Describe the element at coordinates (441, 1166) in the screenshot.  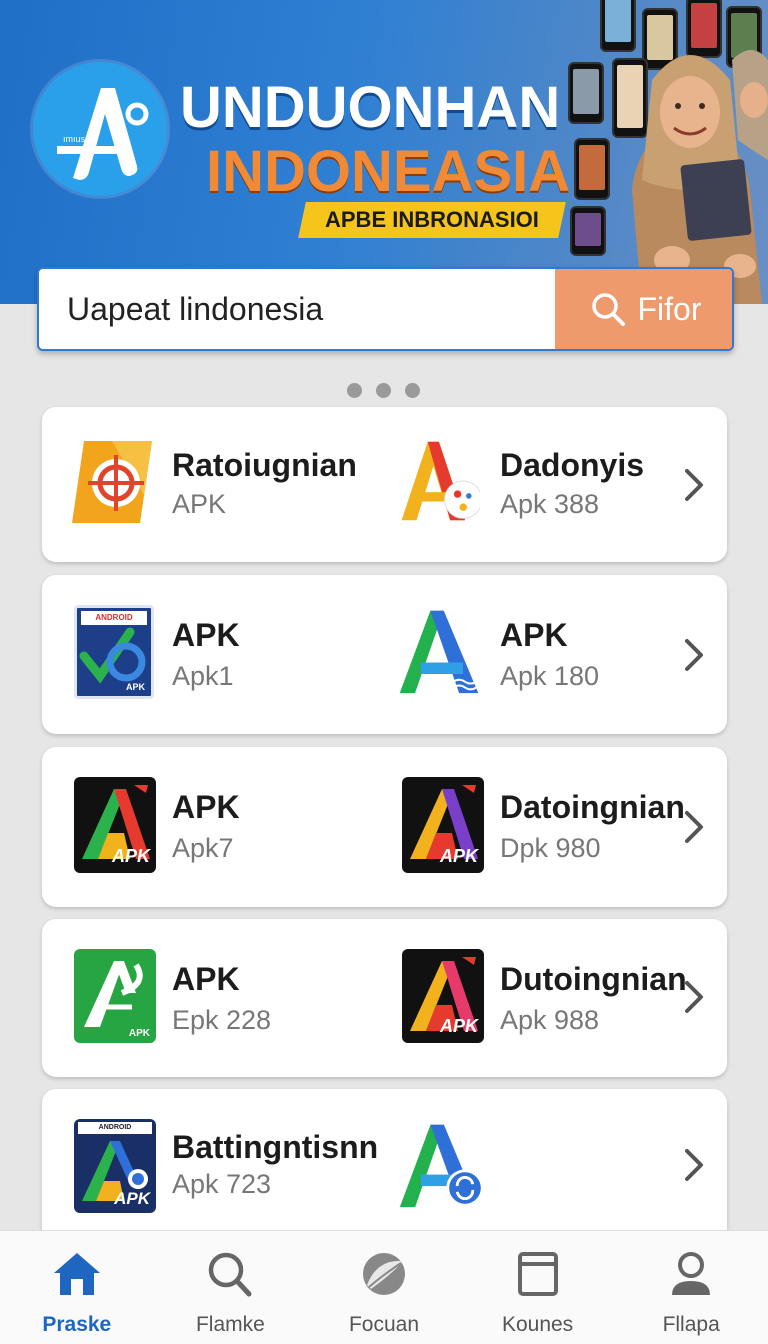
I see `a-sync-app-icon` at that location.